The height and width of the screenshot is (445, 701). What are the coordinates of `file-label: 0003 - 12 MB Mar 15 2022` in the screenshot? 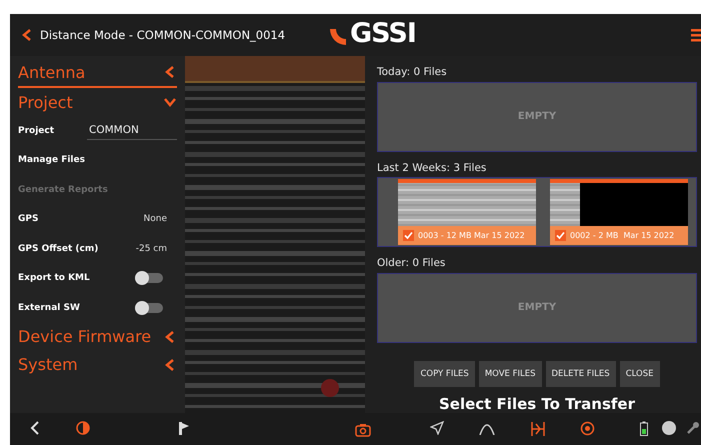 It's located at (471, 235).